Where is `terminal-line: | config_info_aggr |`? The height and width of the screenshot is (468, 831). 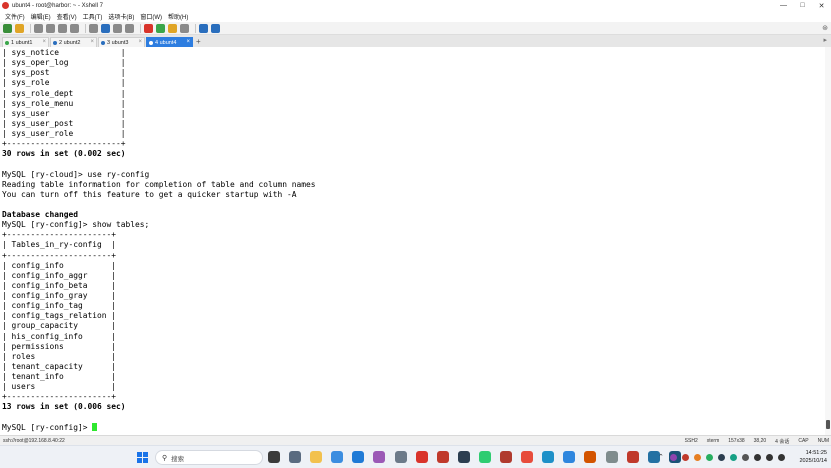 terminal-line: | config_info_aggr | is located at coordinates (59, 275).